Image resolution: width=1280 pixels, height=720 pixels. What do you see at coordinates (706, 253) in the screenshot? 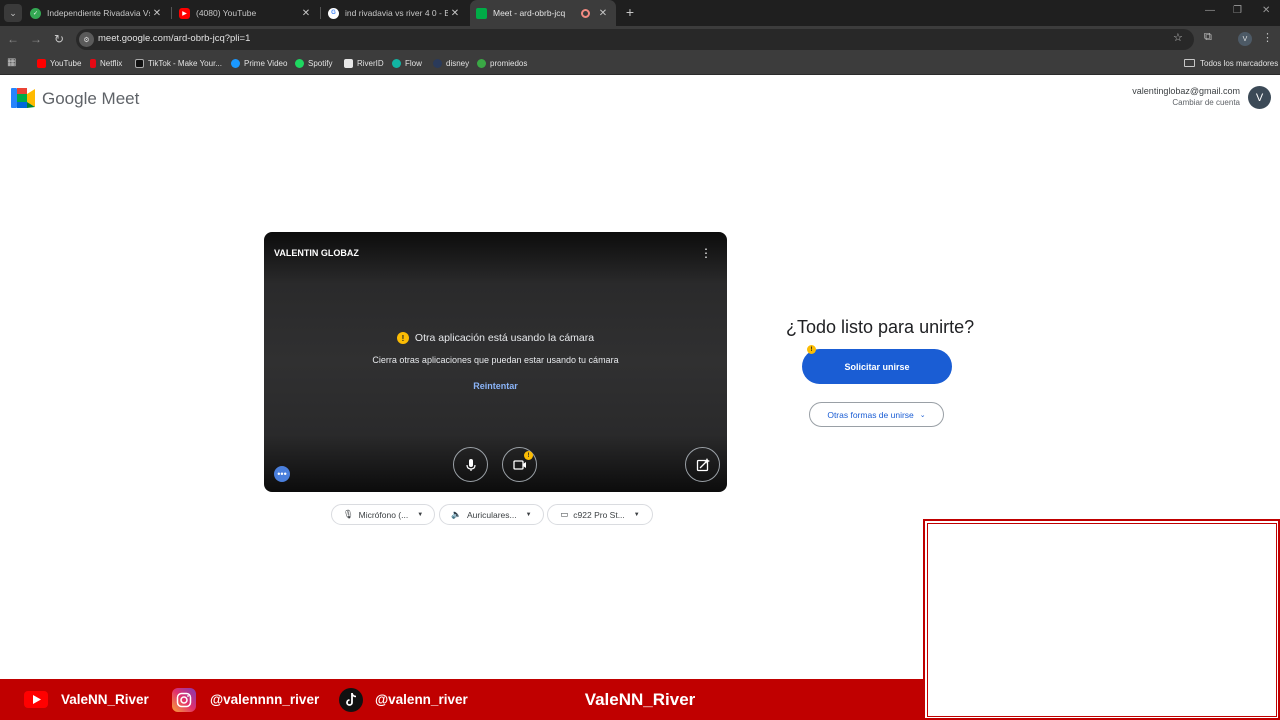
I see `more-options-icon: ⋮` at bounding box center [706, 253].